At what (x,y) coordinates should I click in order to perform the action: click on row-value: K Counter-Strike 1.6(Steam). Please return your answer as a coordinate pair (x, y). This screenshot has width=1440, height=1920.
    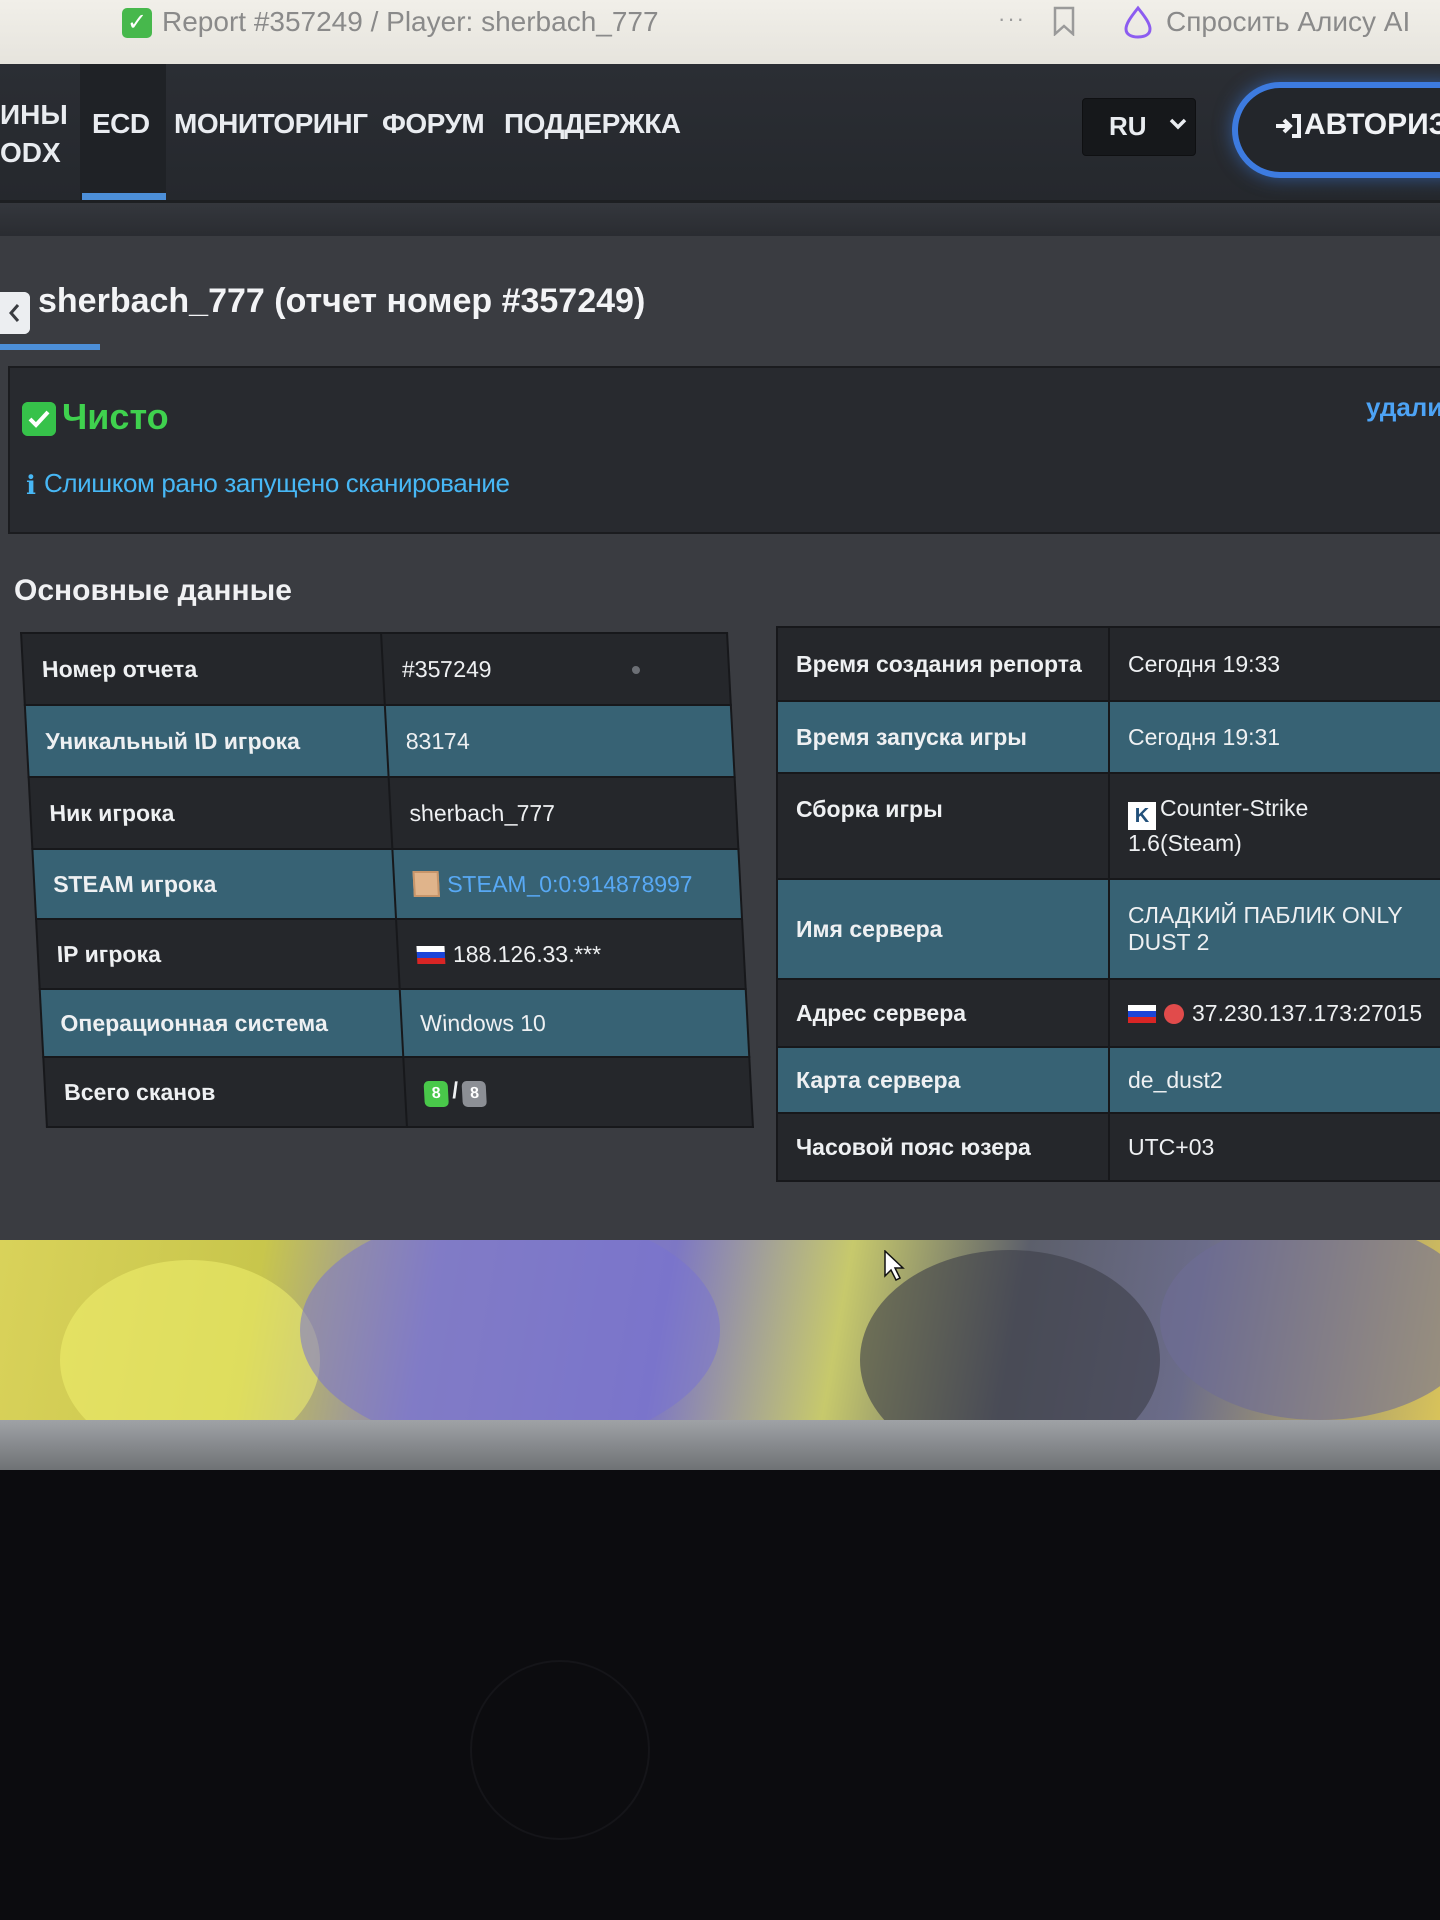
    Looking at the image, I should click on (1274, 826).